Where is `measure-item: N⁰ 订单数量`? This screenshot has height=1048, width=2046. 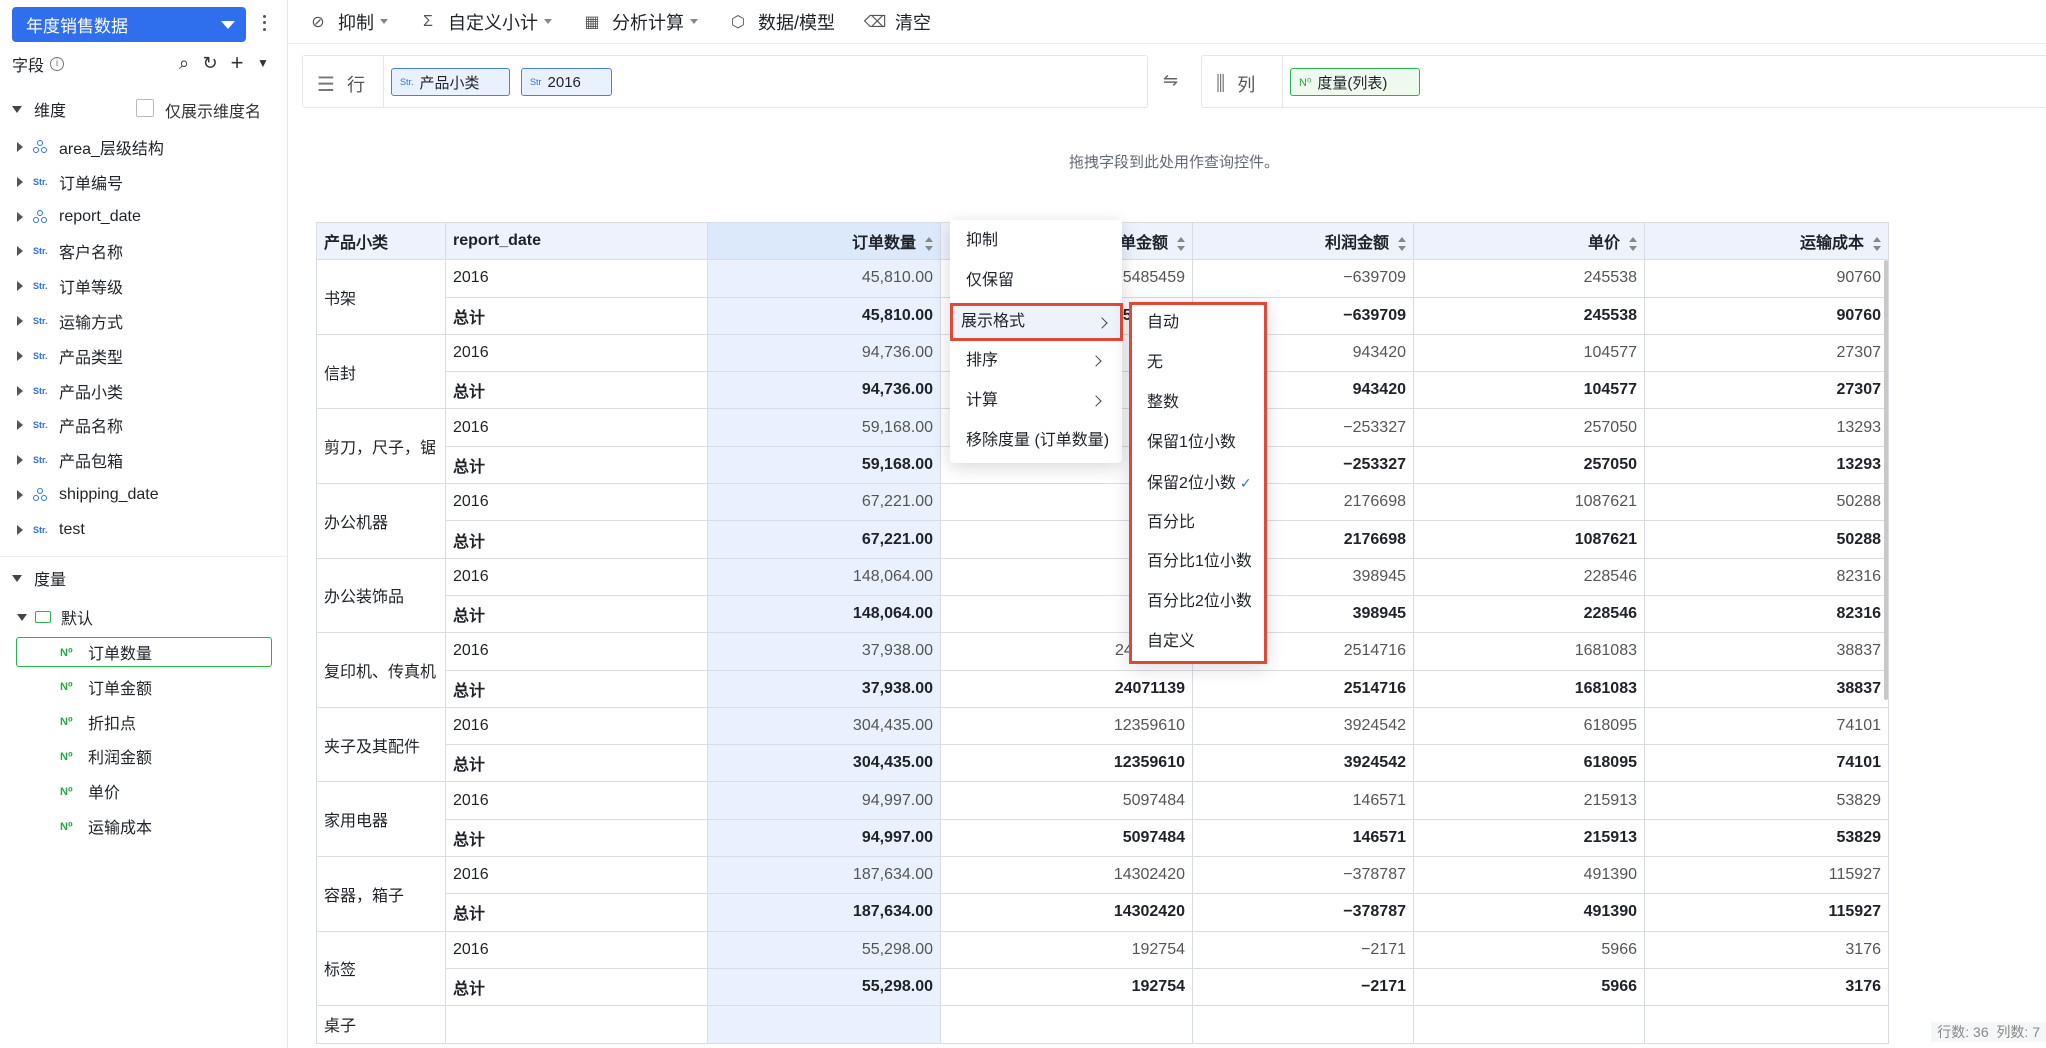 measure-item: N⁰ 订单数量 is located at coordinates (106, 652).